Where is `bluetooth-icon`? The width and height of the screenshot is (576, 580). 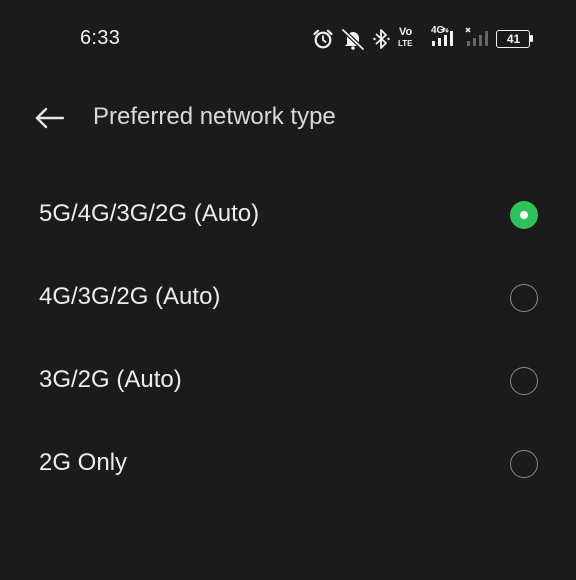 bluetooth-icon is located at coordinates (381, 39).